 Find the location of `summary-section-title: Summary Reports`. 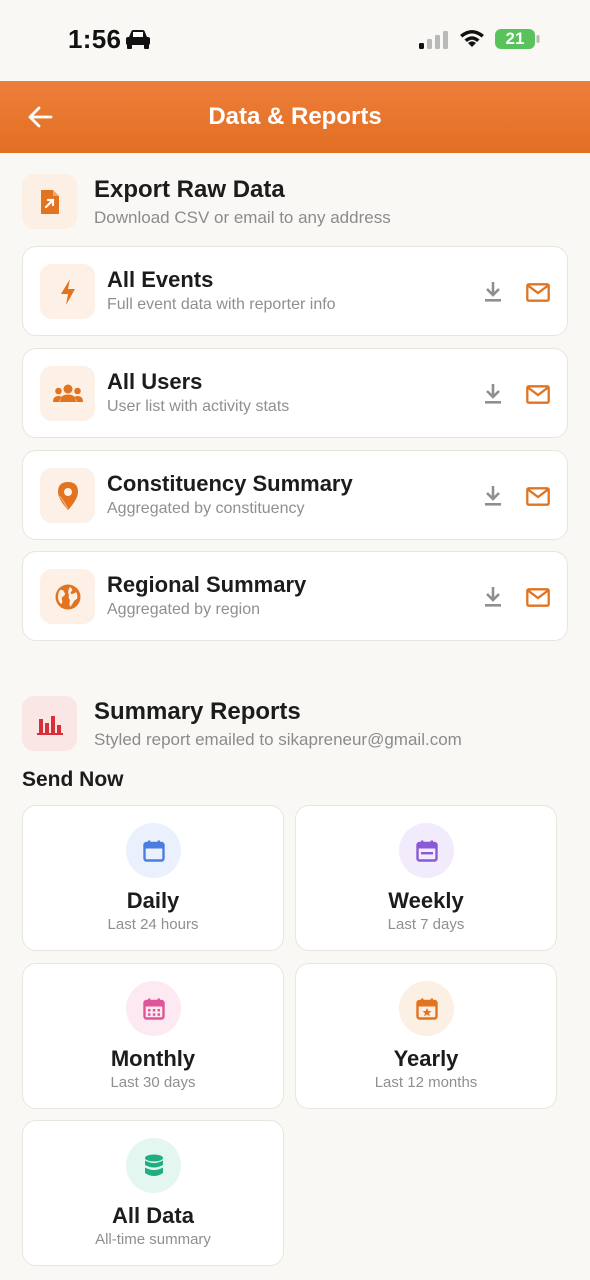

summary-section-title: Summary Reports is located at coordinates (197, 711).